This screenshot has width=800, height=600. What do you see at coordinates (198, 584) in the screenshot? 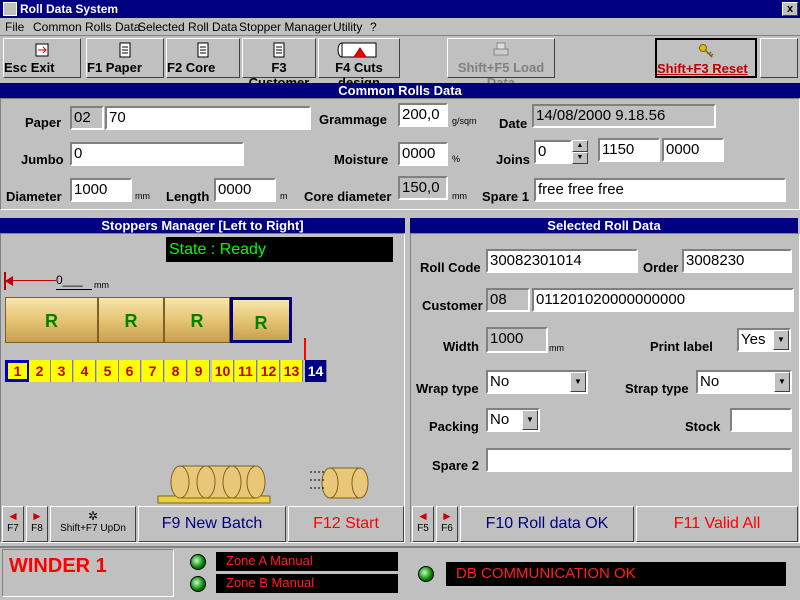
I see `zone-b-led-icon` at bounding box center [198, 584].